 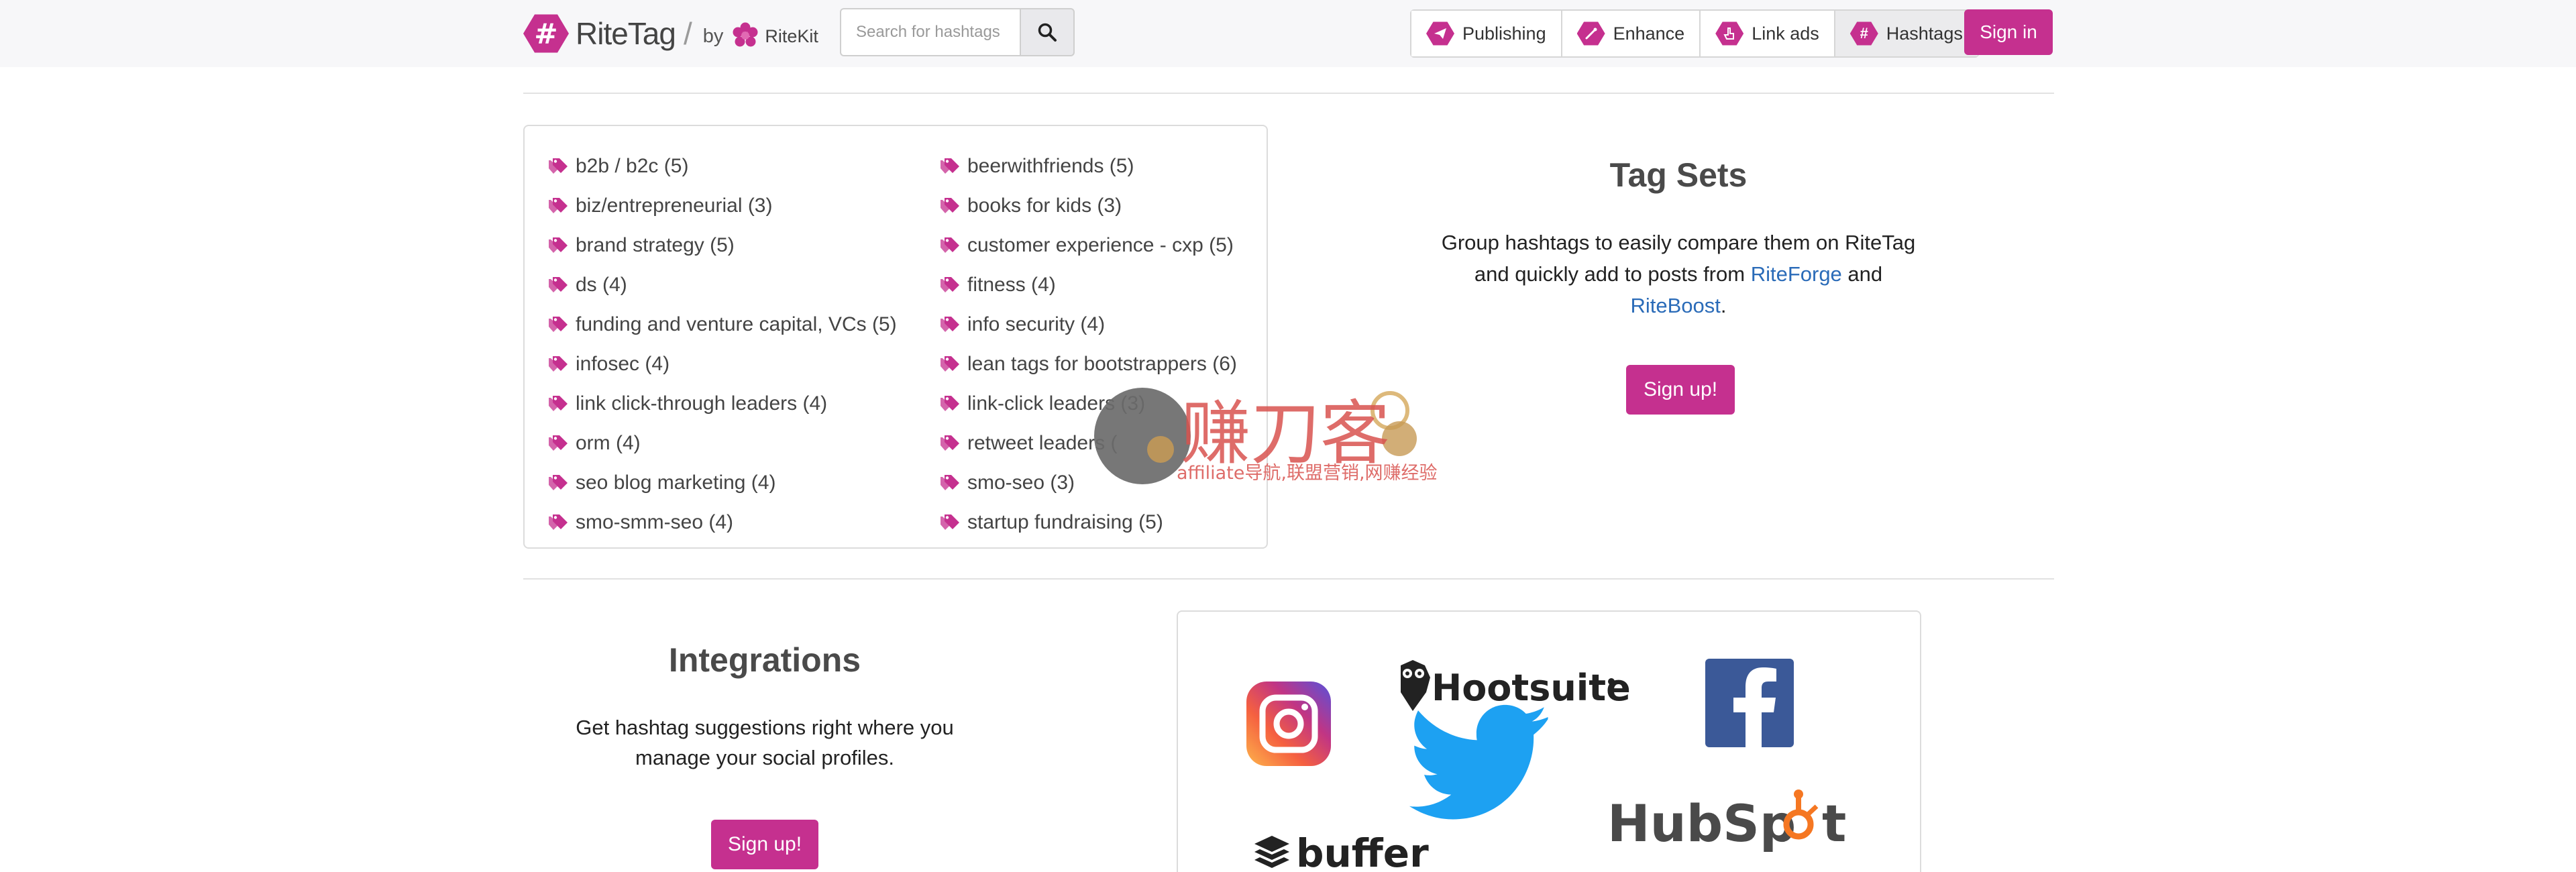 I want to click on tag-set-link: biz/entrepreneurial (3), so click(x=722, y=206).